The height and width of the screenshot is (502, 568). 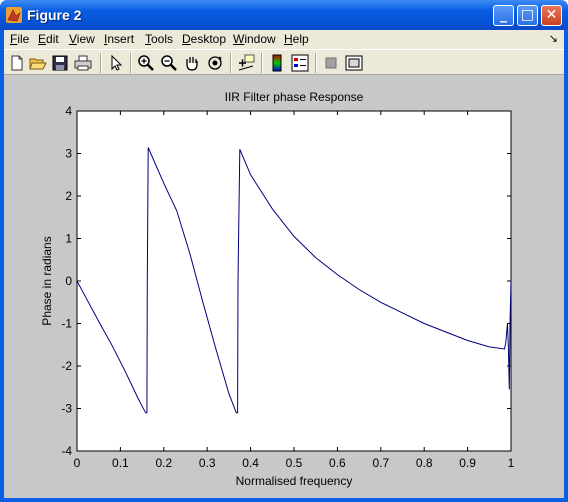 What do you see at coordinates (207, 463) in the screenshot?
I see `x-tick-label: 0.3` at bounding box center [207, 463].